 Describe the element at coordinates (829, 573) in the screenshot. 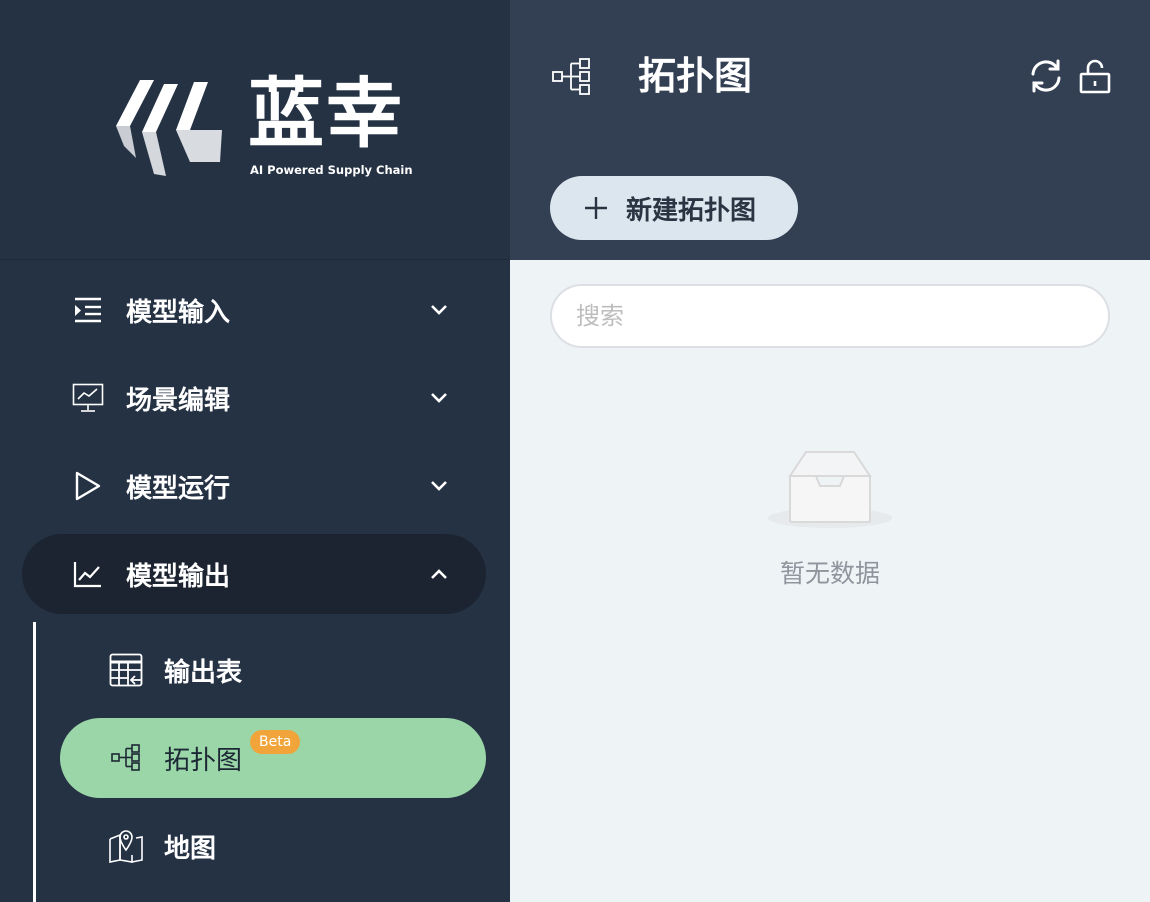

I see `empty-state-text: 暂无数据` at that location.